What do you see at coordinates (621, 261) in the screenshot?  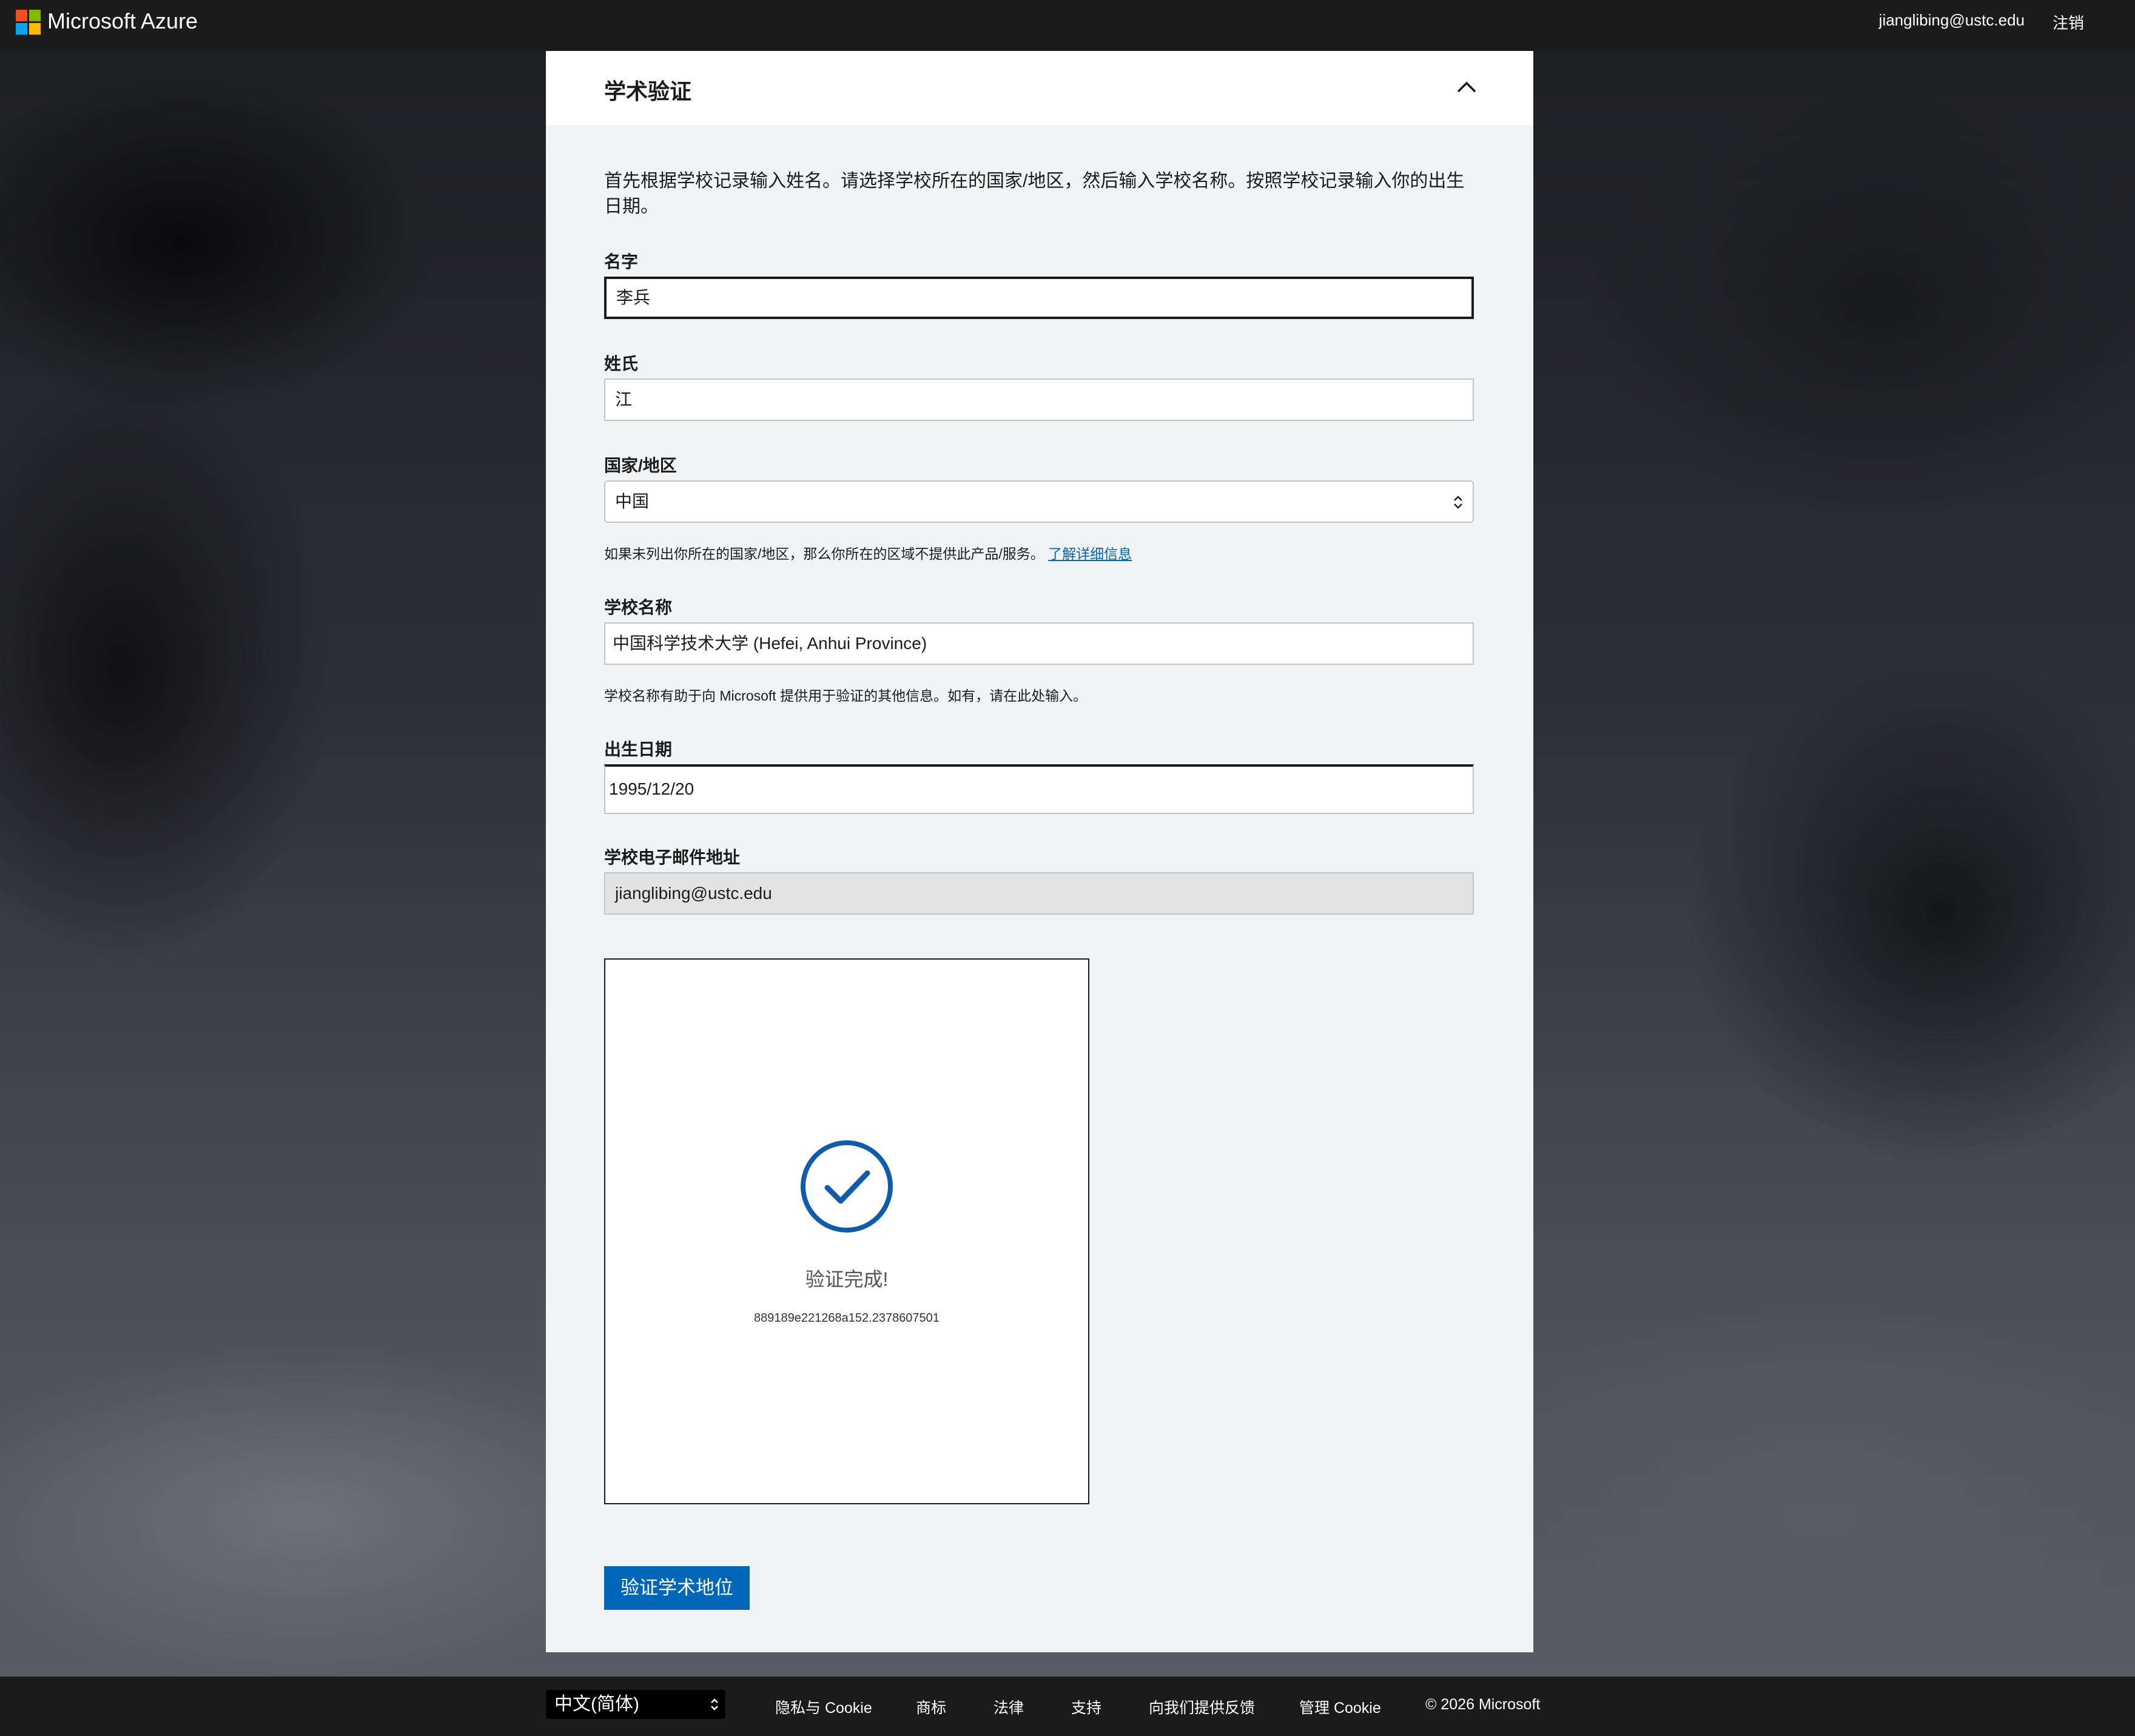 I see `first-name-label: 名字` at bounding box center [621, 261].